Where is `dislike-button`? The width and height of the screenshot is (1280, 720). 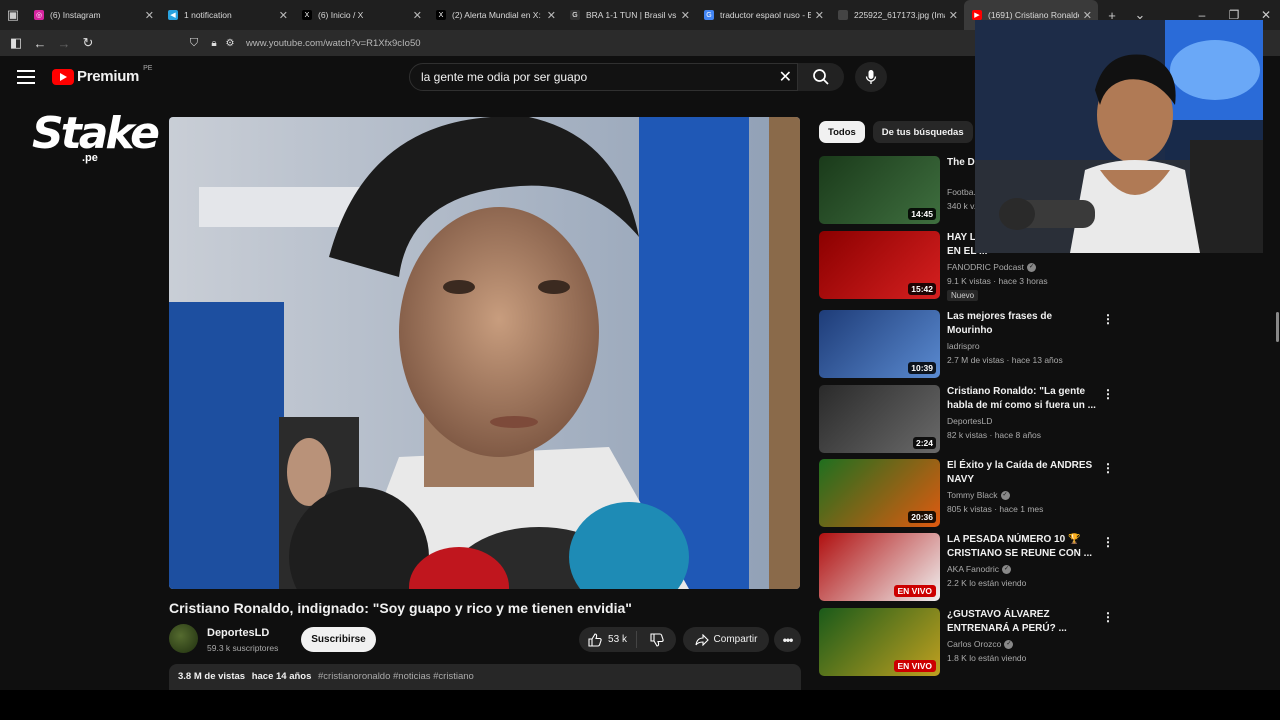
dislike-button is located at coordinates (656, 639).